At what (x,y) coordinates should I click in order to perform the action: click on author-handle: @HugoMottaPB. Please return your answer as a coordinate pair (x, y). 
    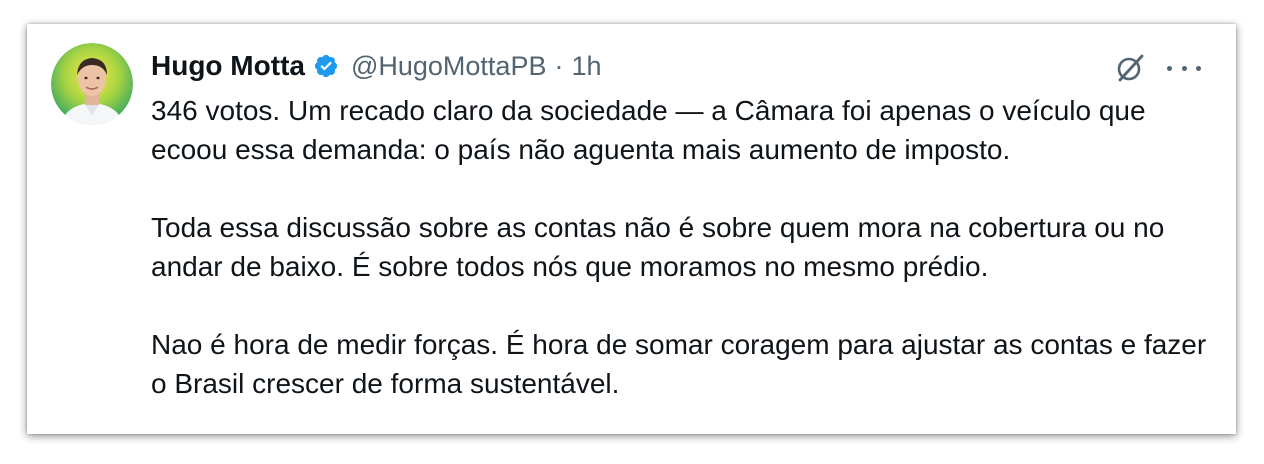
    Looking at the image, I should click on (449, 66).